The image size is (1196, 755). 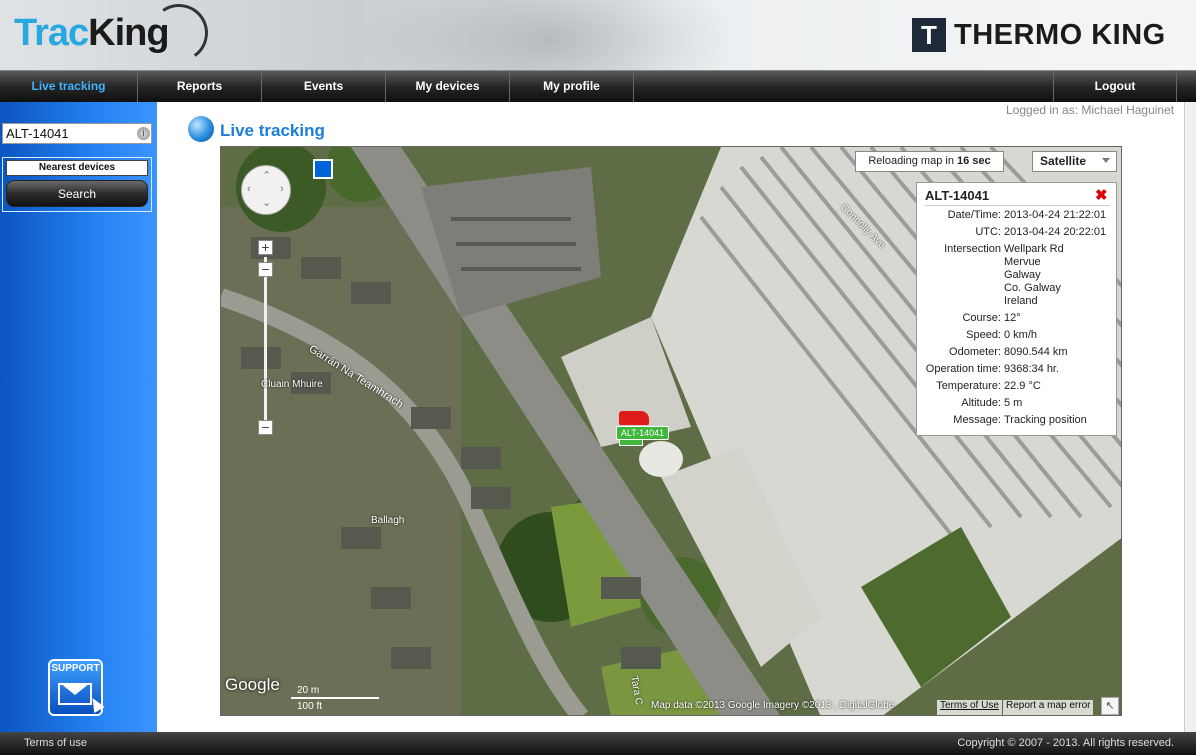 I want to click on expand-icon: ↖, so click(x=1110, y=706).